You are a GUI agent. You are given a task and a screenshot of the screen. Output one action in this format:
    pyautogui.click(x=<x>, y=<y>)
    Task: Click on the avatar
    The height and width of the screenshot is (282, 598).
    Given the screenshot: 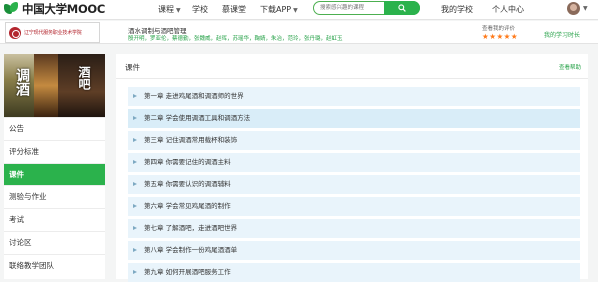 What is the action you would take?
    pyautogui.click(x=573, y=8)
    